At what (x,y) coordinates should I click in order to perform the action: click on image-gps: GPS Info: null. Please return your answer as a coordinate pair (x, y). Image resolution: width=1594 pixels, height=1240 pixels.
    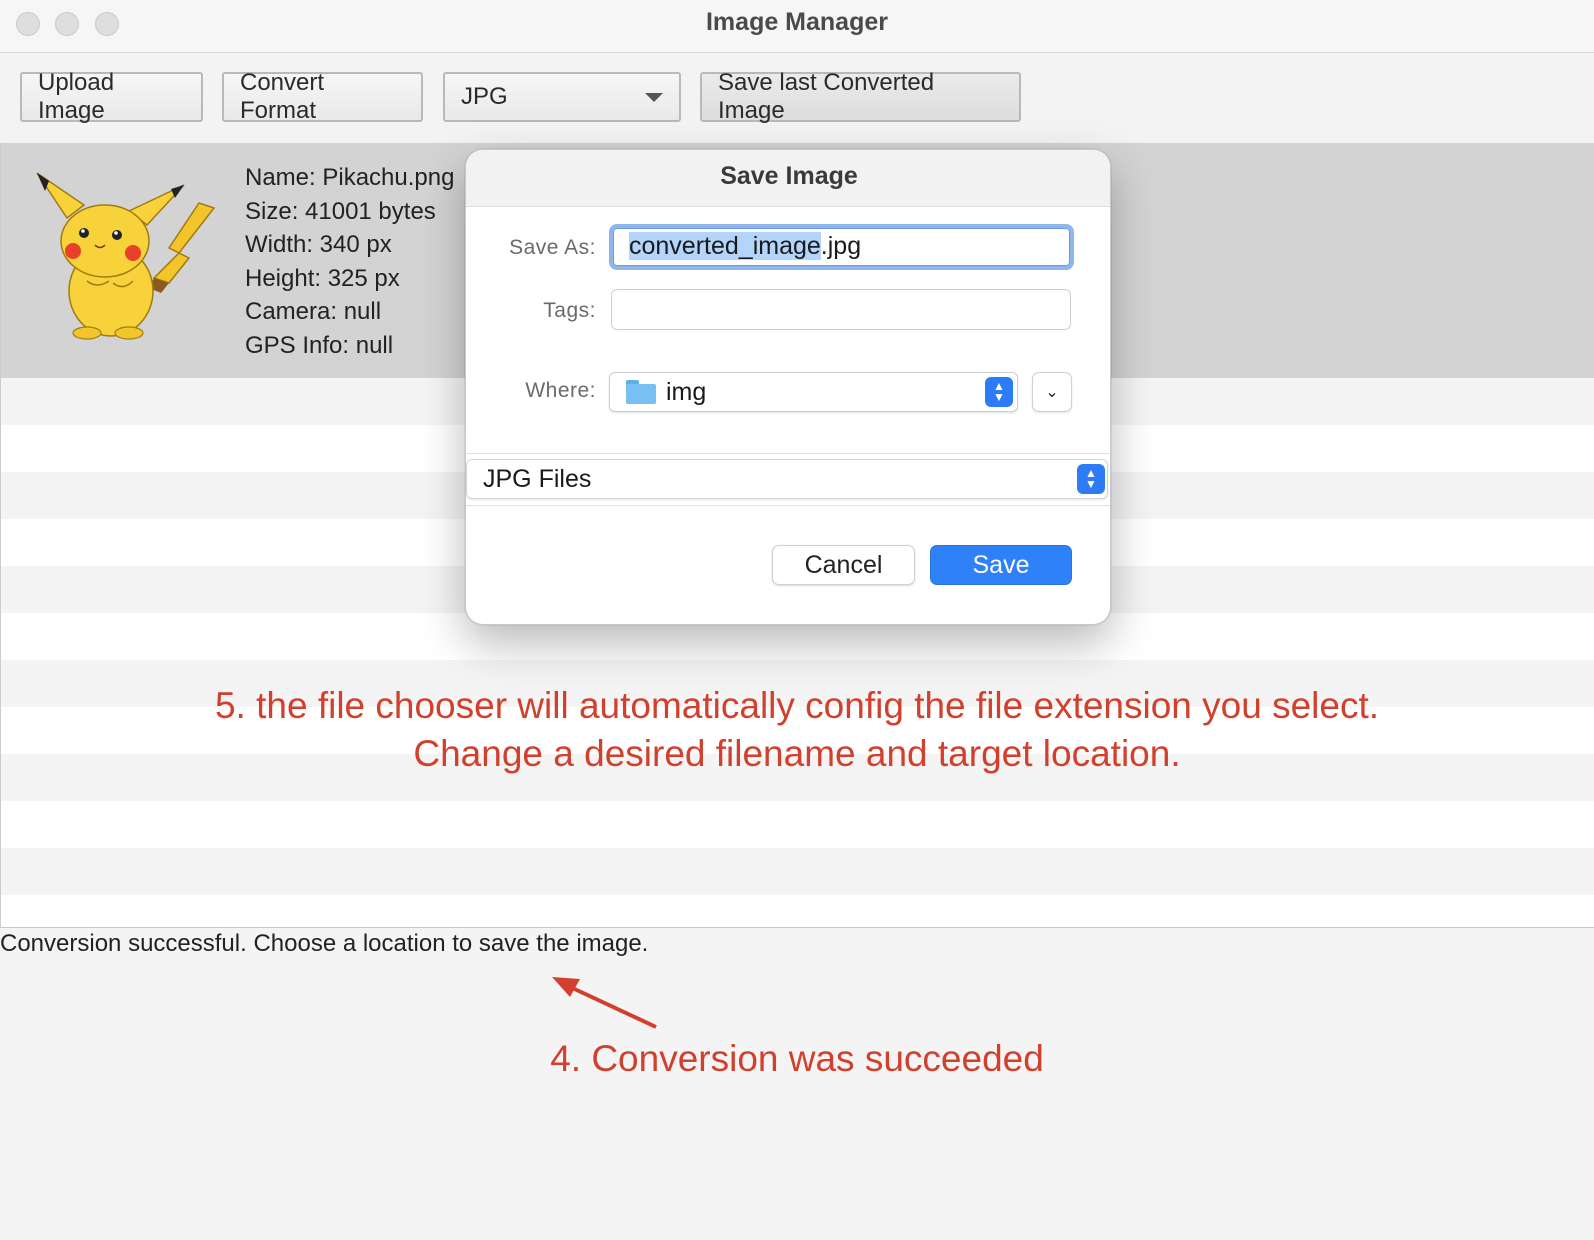
    Looking at the image, I should click on (319, 345).